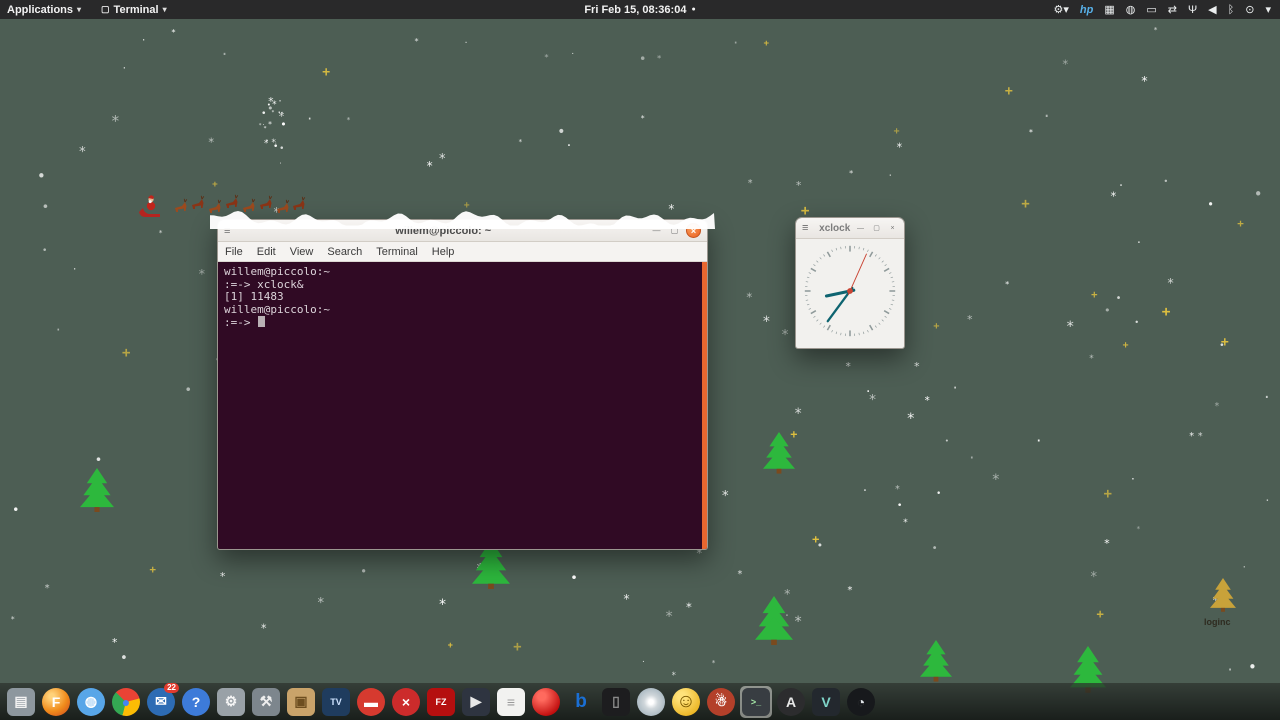  What do you see at coordinates (134, 10) in the screenshot?
I see `menu-terminal: ▢ Terminal ▾` at bounding box center [134, 10].